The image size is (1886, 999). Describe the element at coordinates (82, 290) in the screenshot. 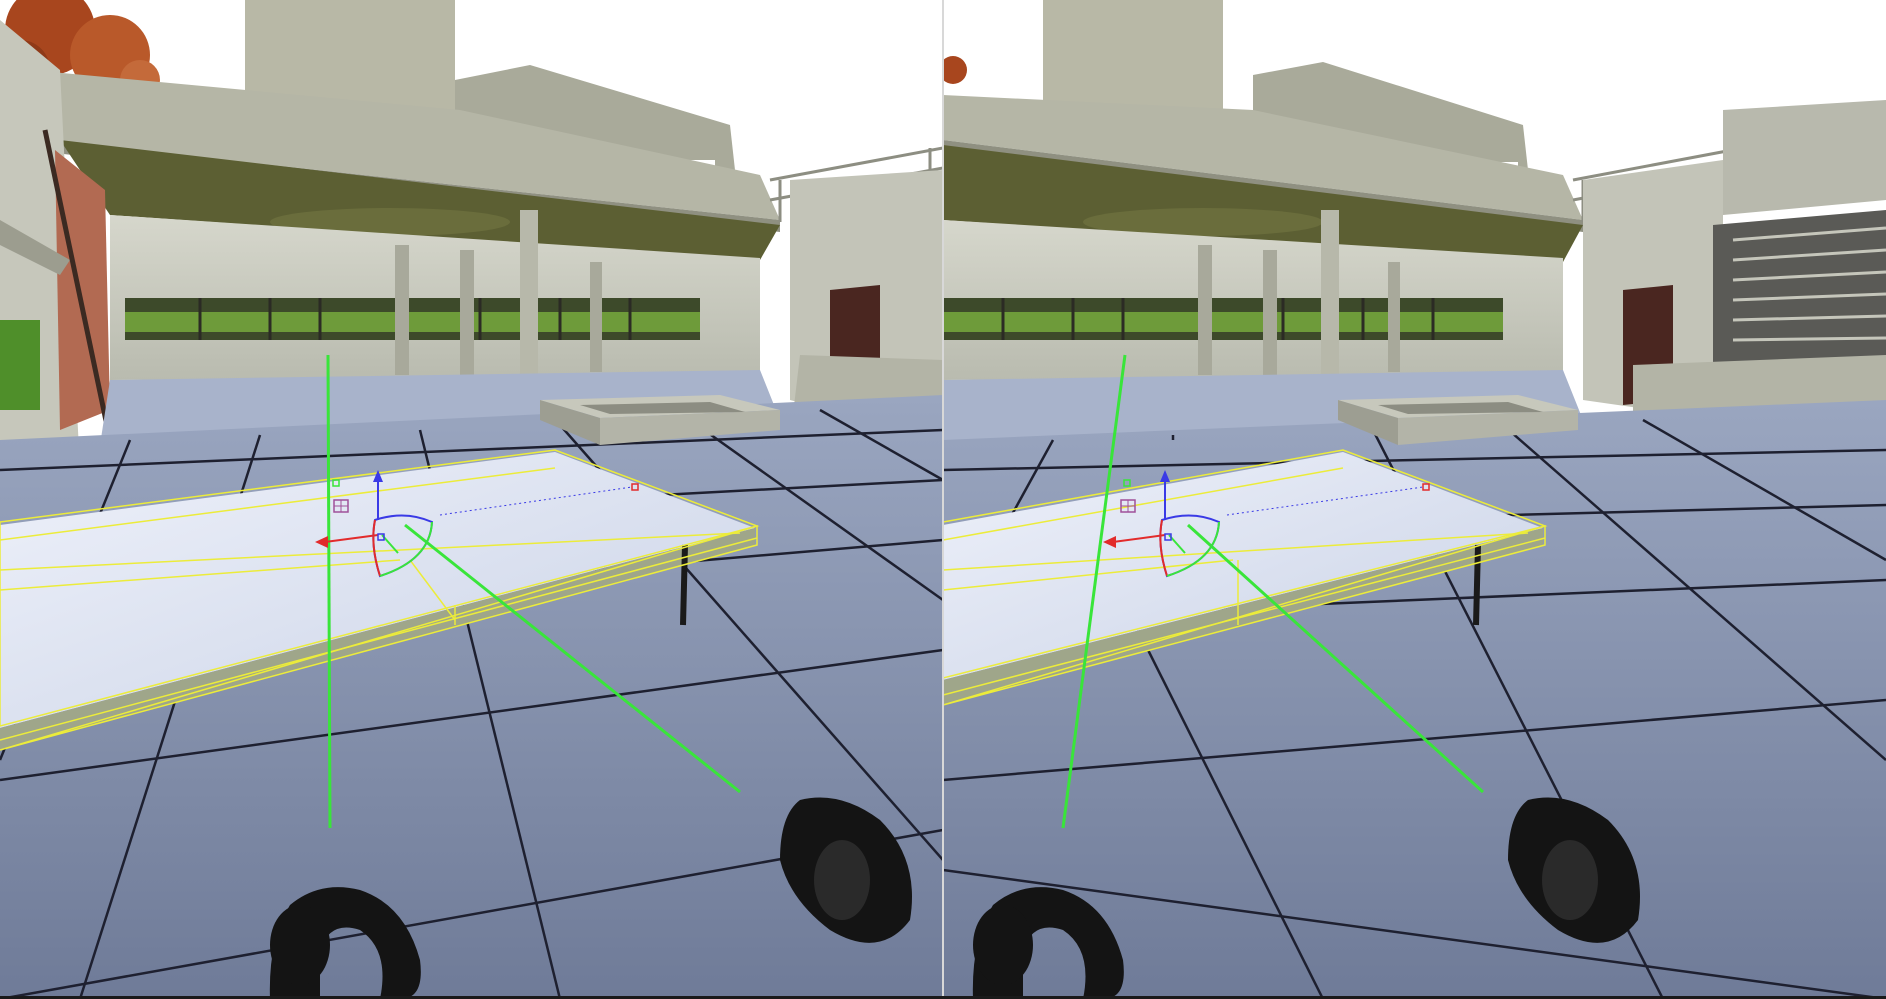

I see `brick-panel` at that location.